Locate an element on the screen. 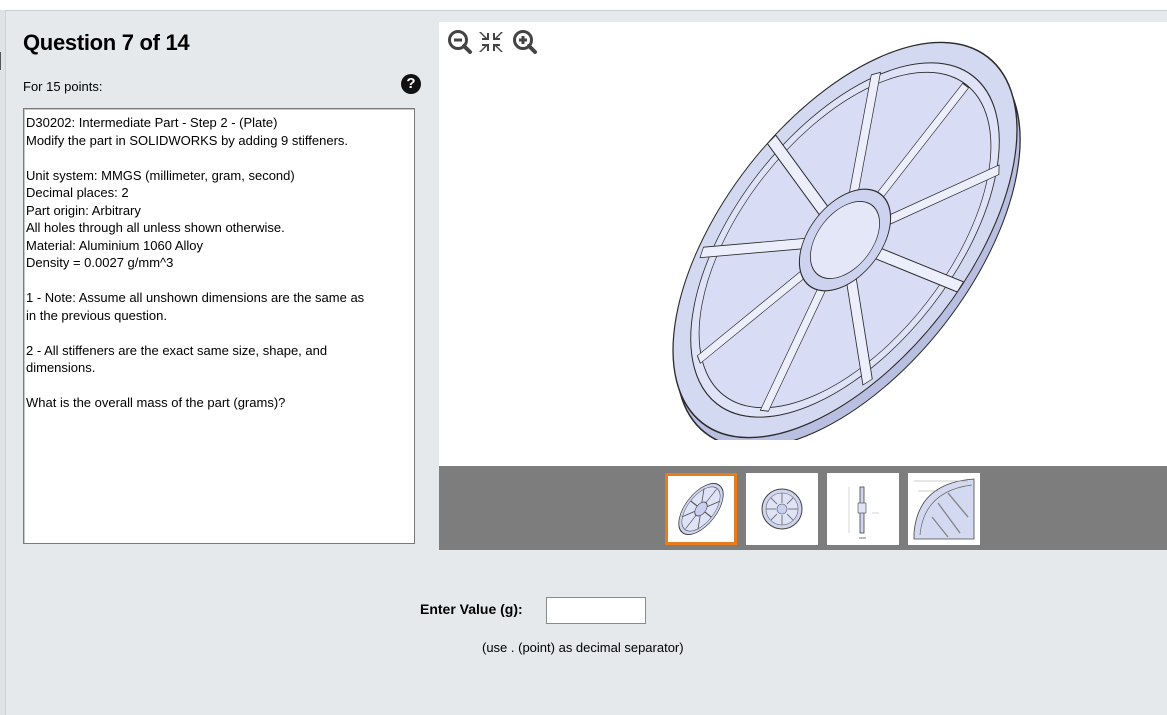 This screenshot has width=1167, height=715. top-bar is located at coordinates (583, 5).